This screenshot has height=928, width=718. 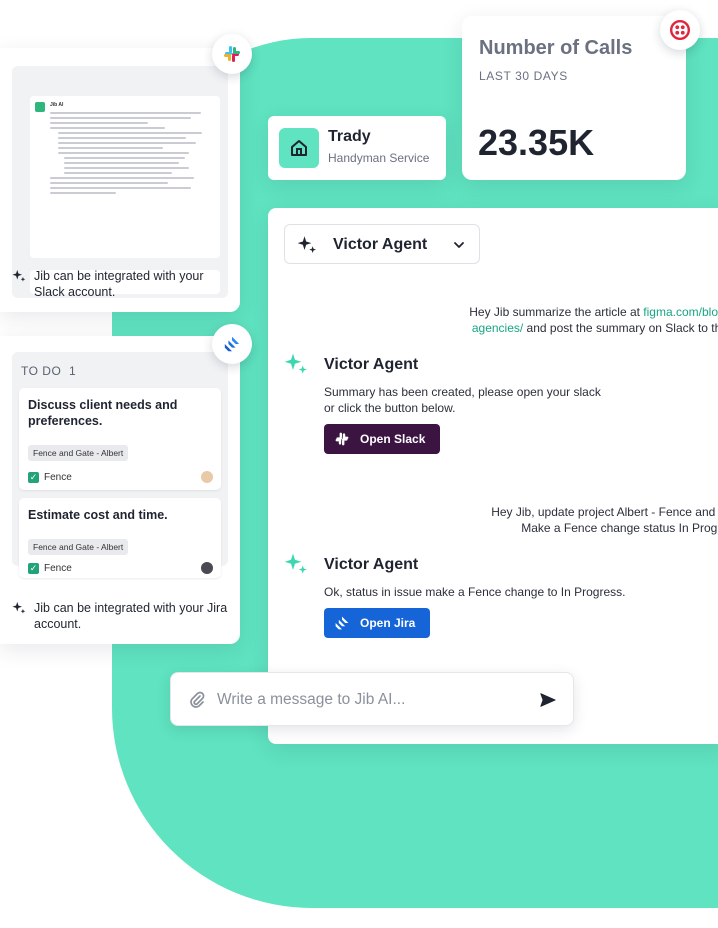 What do you see at coordinates (49, 371) in the screenshot?
I see `todo-column-title: TO DO 1` at bounding box center [49, 371].